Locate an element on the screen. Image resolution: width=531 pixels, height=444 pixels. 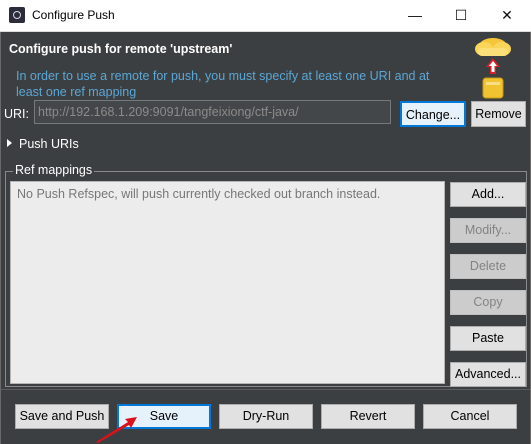
revert-button: Revert is located at coordinates (368, 416).